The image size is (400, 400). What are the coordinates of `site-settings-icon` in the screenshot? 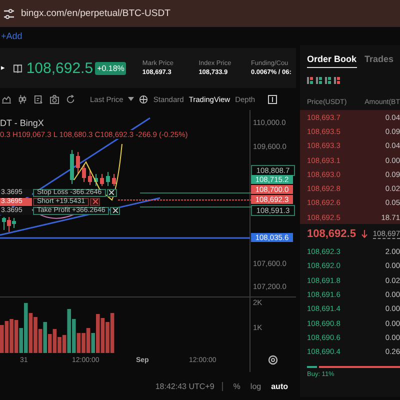 It's located at (9, 14).